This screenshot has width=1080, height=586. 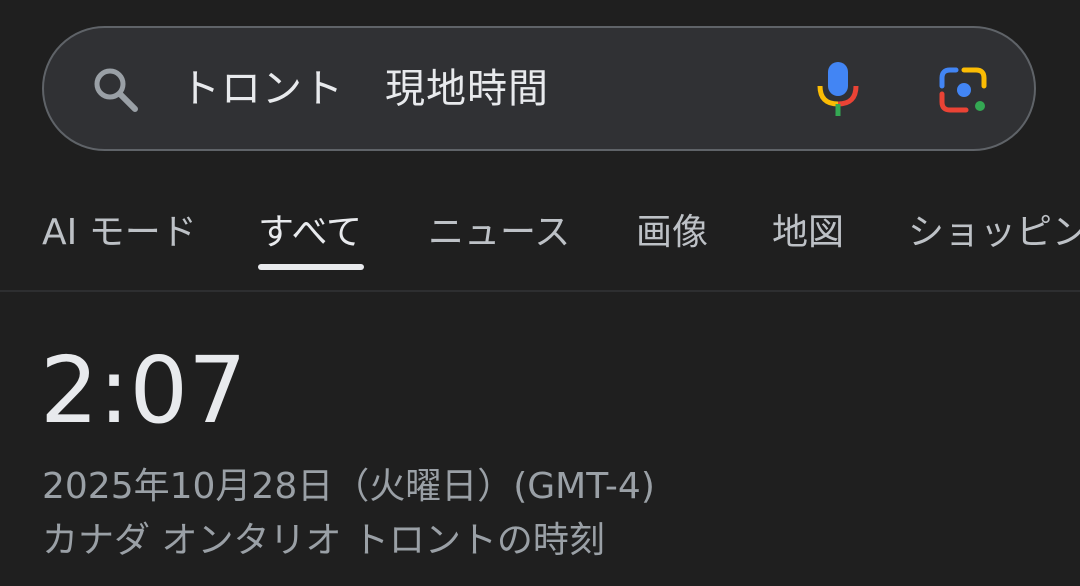 What do you see at coordinates (119, 233) in the screenshot?
I see `tab-ai-mode: AI モード` at bounding box center [119, 233].